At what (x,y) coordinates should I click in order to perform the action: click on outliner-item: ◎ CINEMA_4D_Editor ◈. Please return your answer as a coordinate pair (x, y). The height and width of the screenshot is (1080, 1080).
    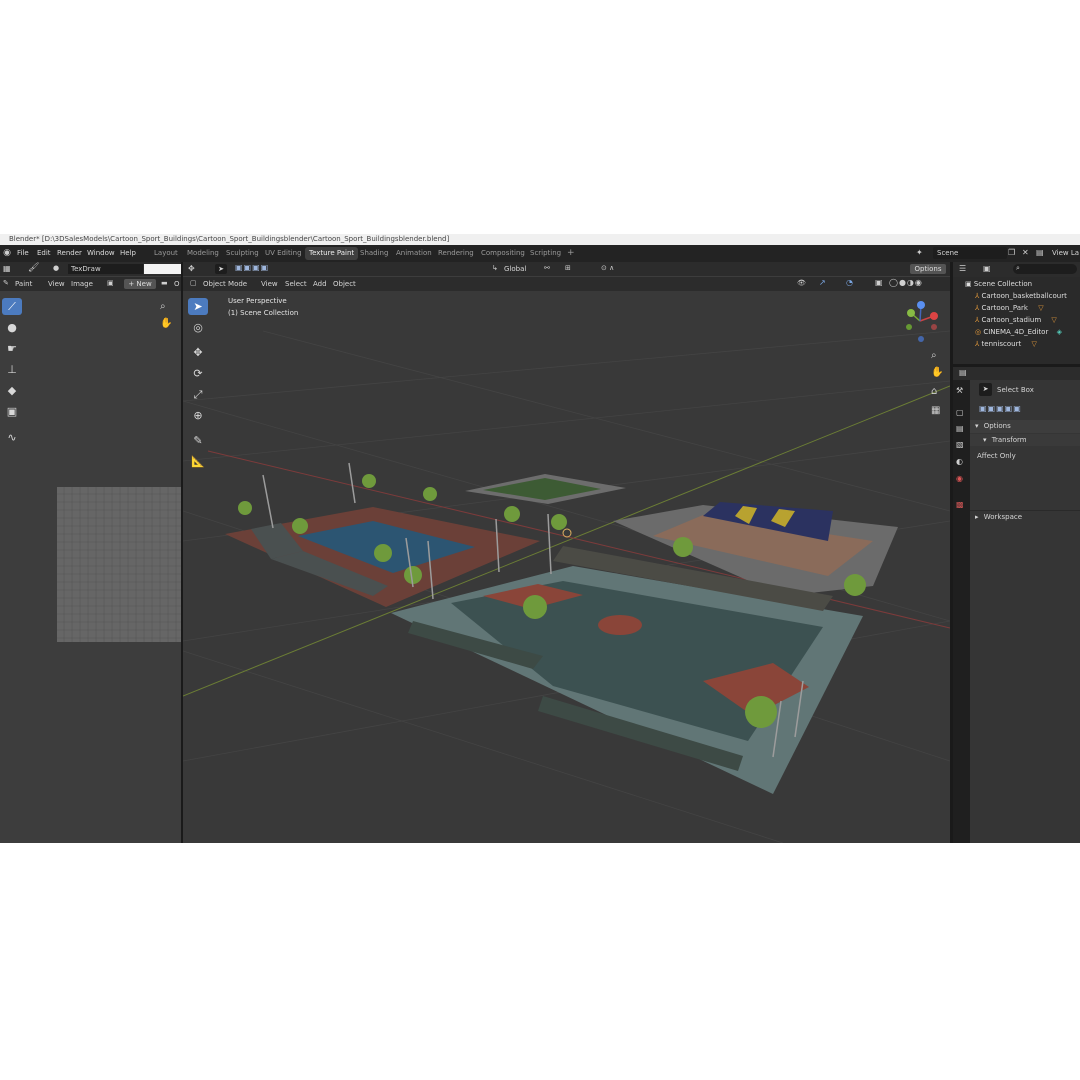
    Looking at the image, I should click on (1018, 332).